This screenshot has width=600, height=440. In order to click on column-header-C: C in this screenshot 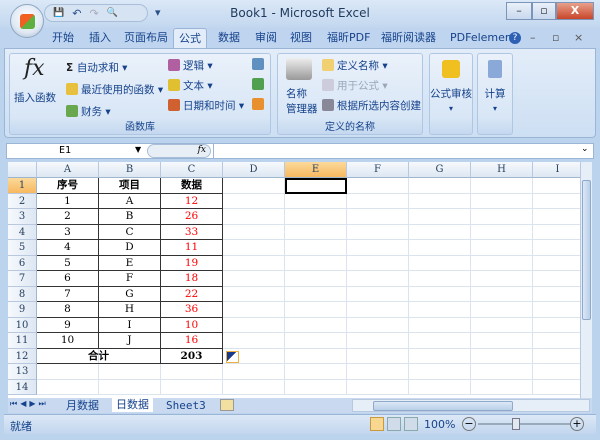, I will do `click(192, 170)`.